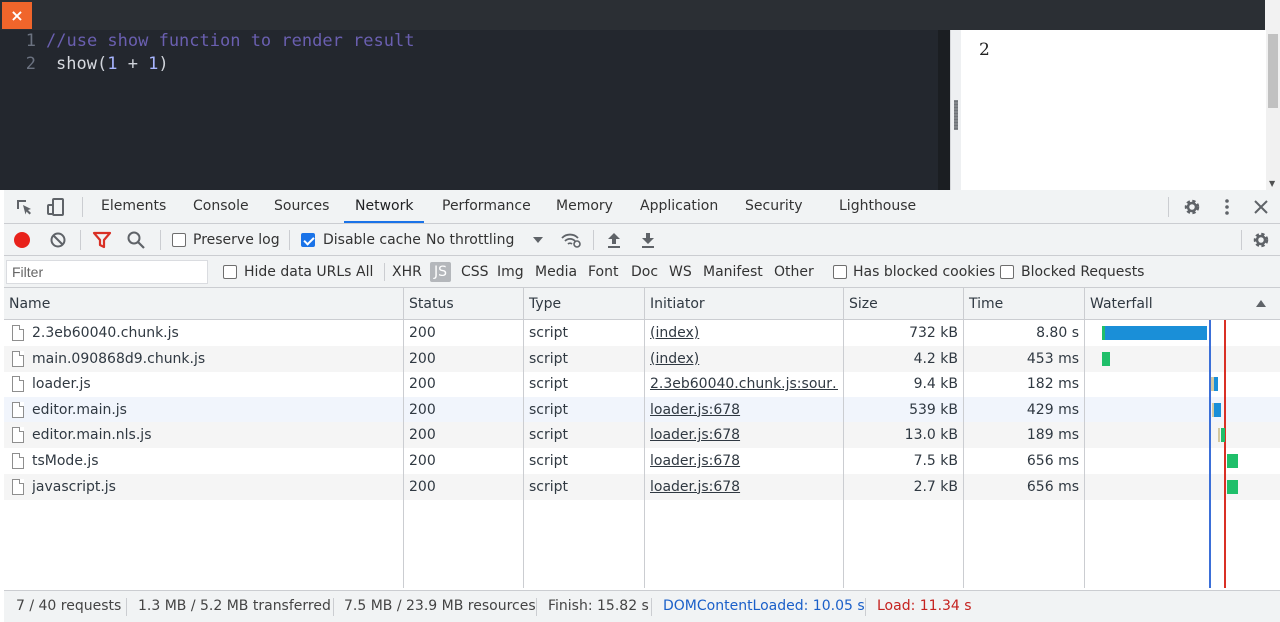 Image resolution: width=1280 pixels, height=622 pixels. What do you see at coordinates (214, 435) in the screenshot?
I see `request-name: editor.main.nls.js` at bounding box center [214, 435].